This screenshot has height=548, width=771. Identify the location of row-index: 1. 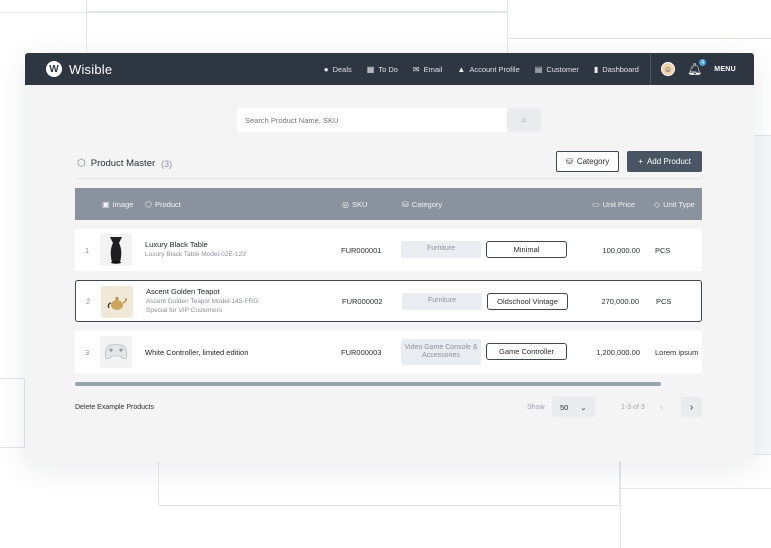
(87, 250).